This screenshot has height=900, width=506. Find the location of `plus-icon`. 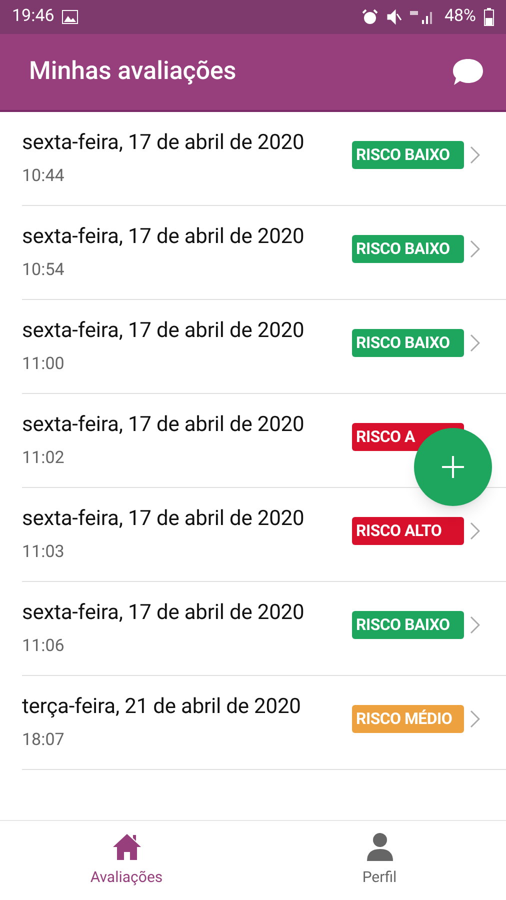

plus-icon is located at coordinates (453, 467).